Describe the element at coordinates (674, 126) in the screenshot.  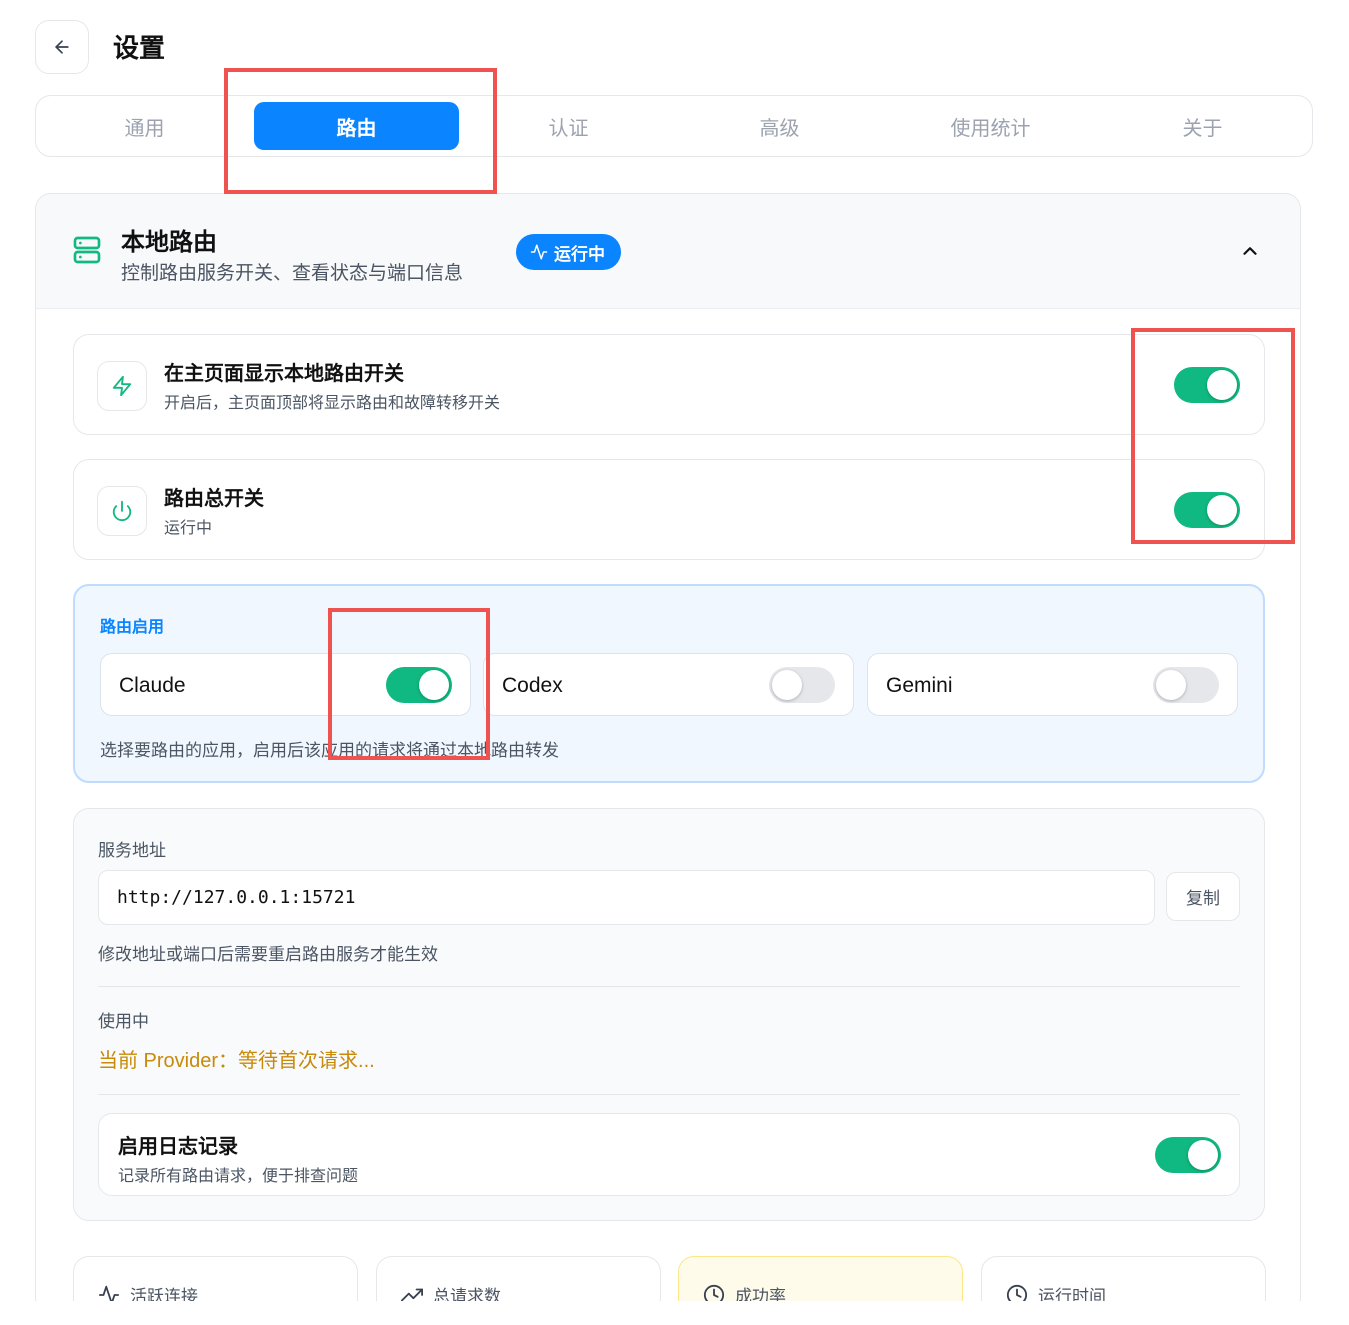
I see `tab-bar: 通用 路由 认证 高级 使用统计 关于` at that location.